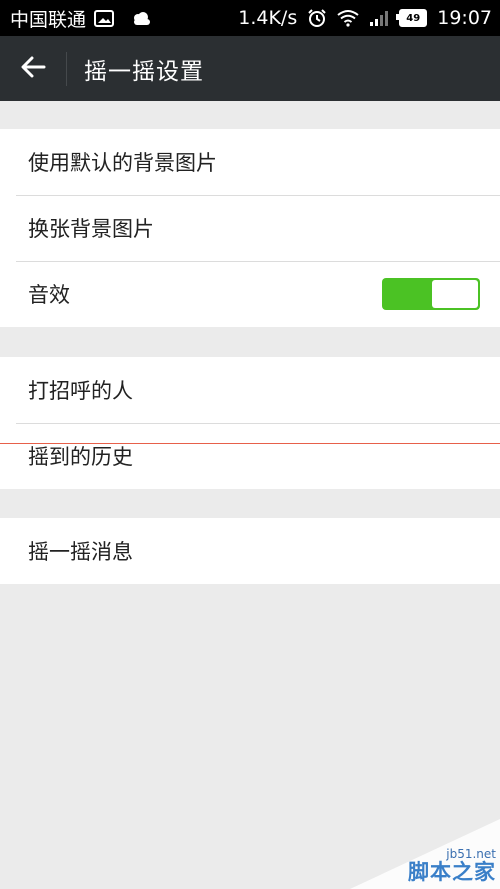  What do you see at coordinates (379, 18) in the screenshot?
I see `signal-icon` at bounding box center [379, 18].